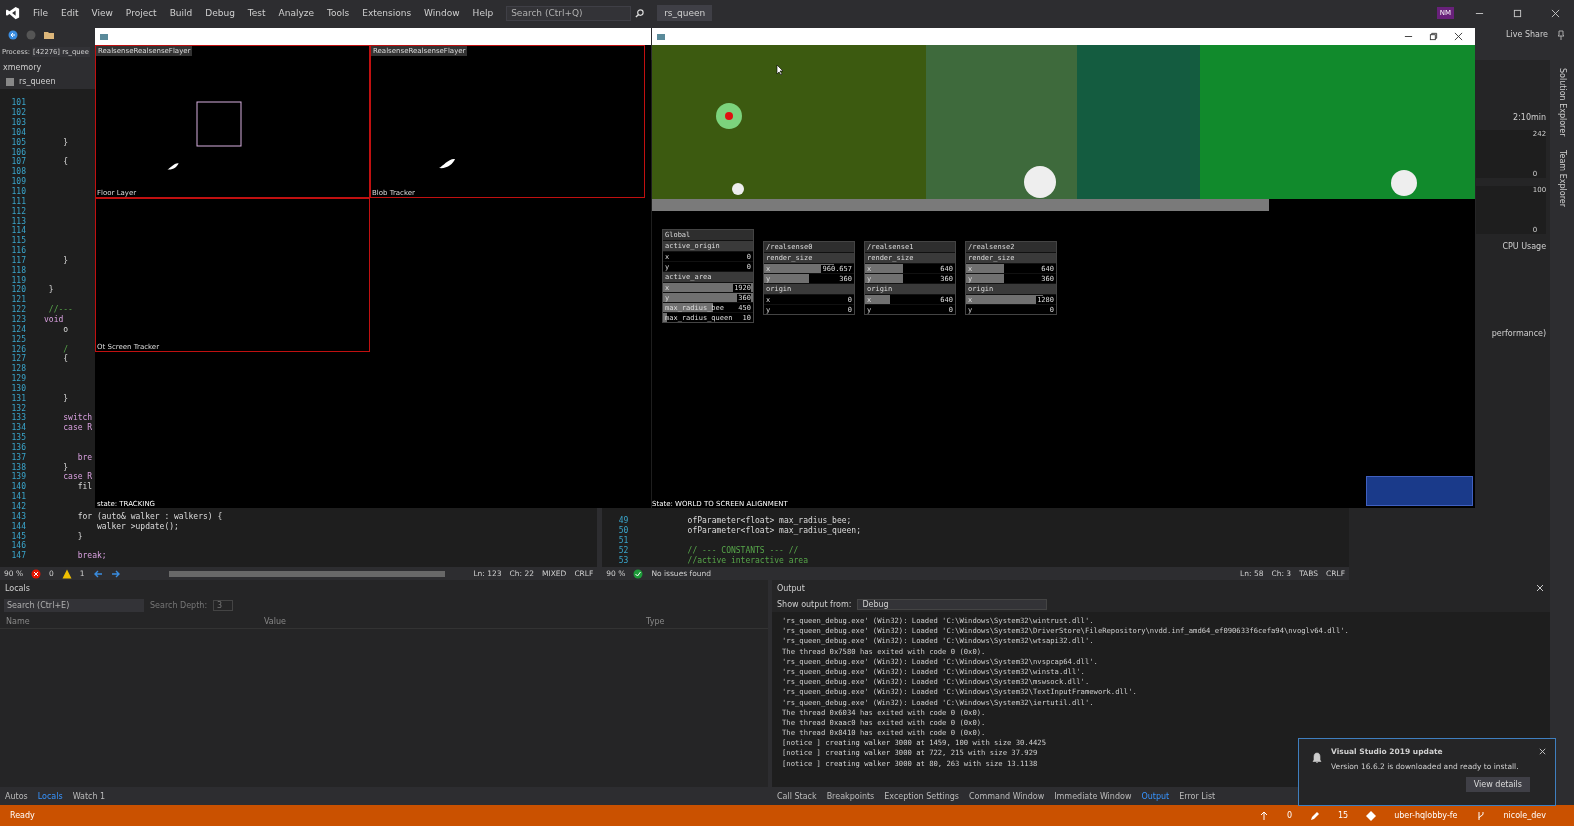 The height and width of the screenshot is (826, 1574). I want to click on line-number: 120, so click(18, 290).